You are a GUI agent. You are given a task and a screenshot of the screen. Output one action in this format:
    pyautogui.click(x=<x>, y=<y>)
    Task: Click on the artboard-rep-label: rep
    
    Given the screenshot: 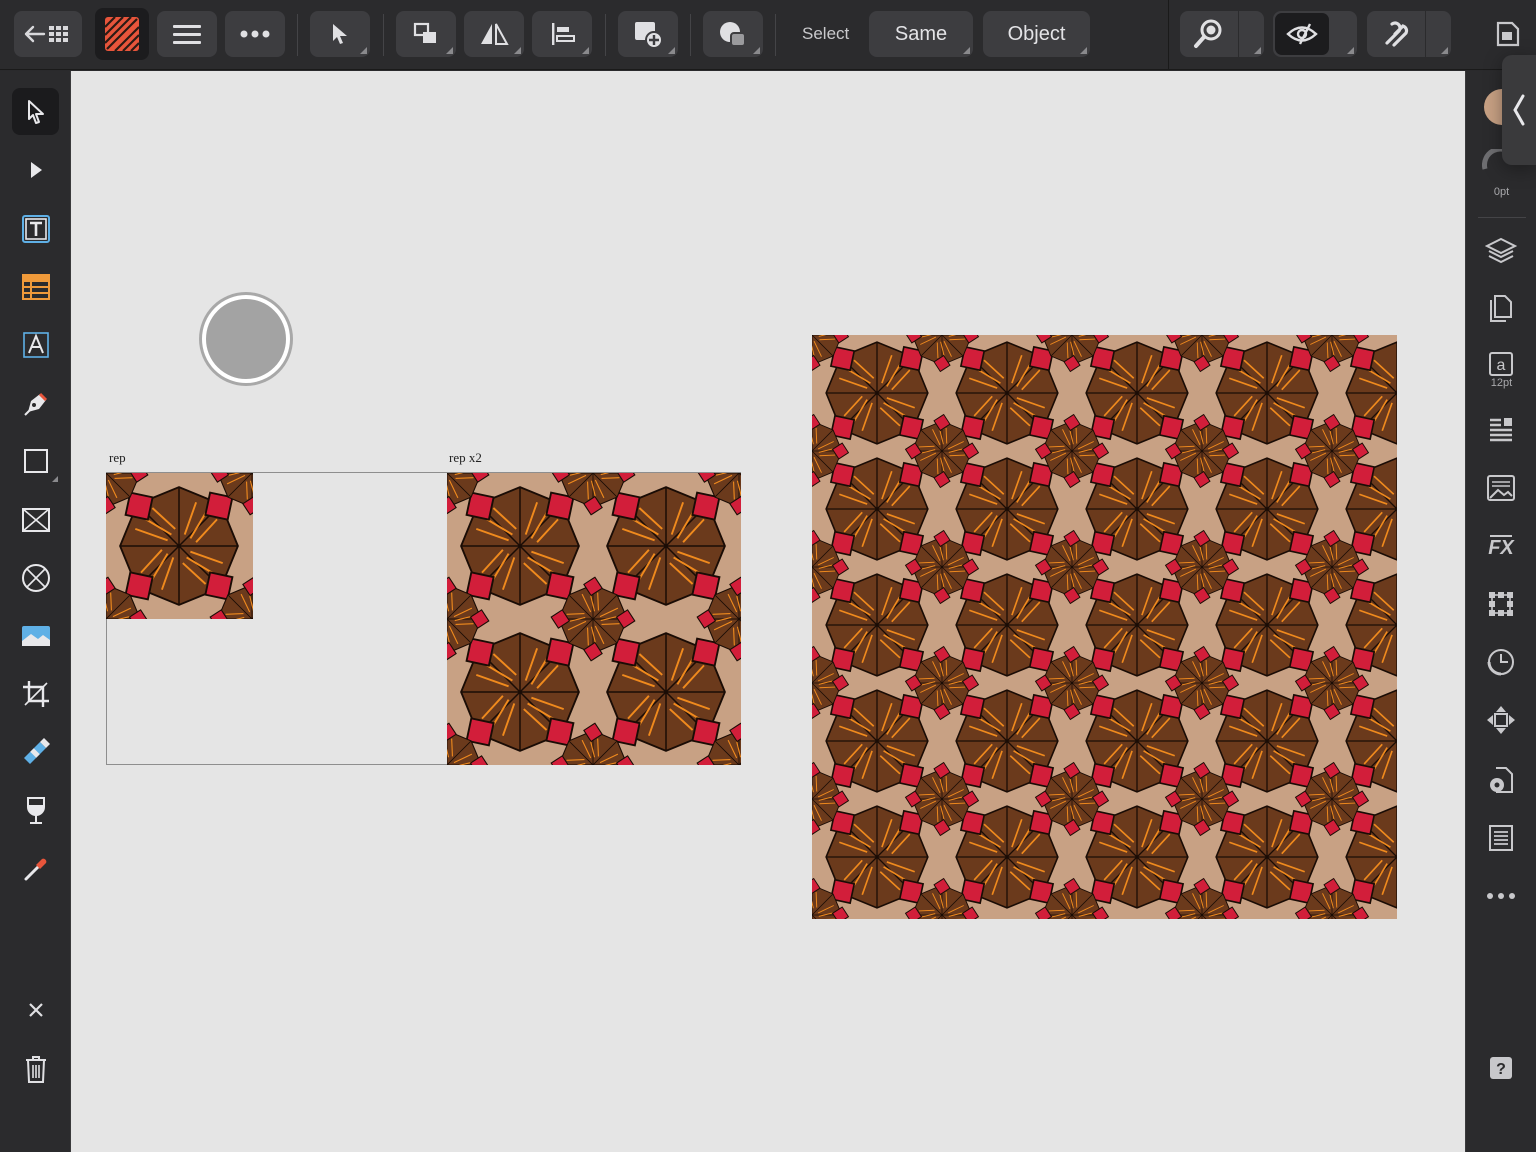 What is the action you would take?
    pyautogui.click(x=117, y=457)
    